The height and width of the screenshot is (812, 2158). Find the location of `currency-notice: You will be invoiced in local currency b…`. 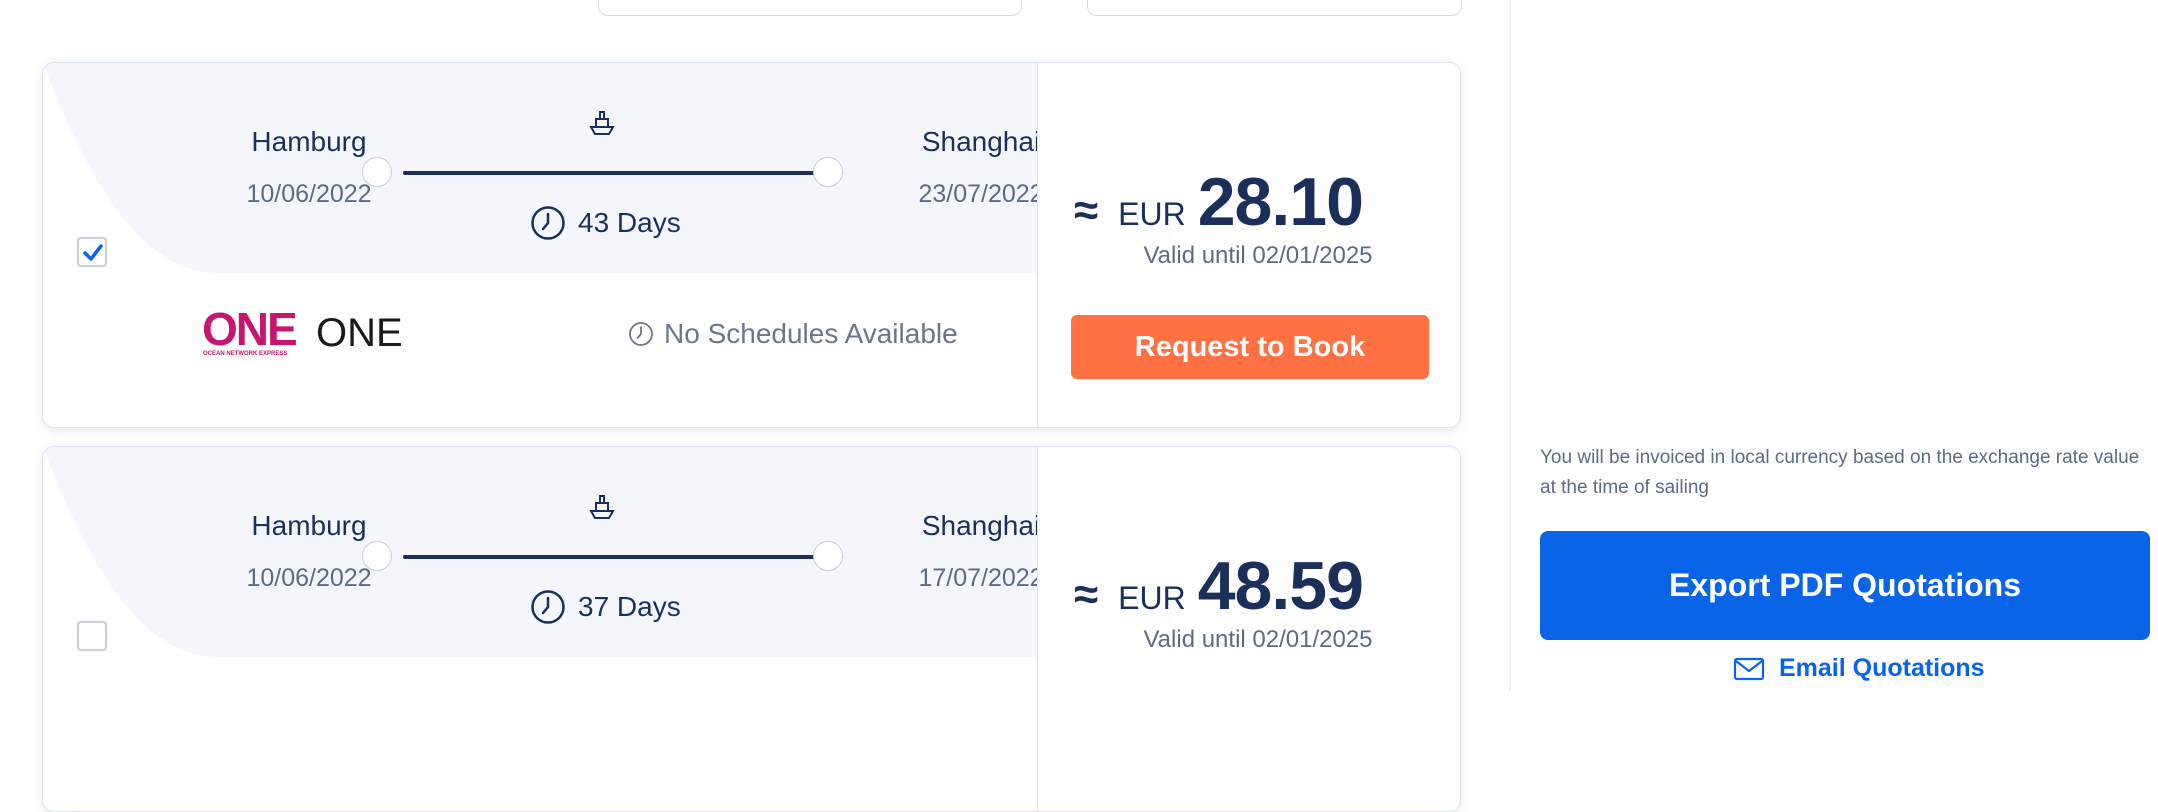

currency-notice: You will be invoiced in local currency b… is located at coordinates (1840, 472).